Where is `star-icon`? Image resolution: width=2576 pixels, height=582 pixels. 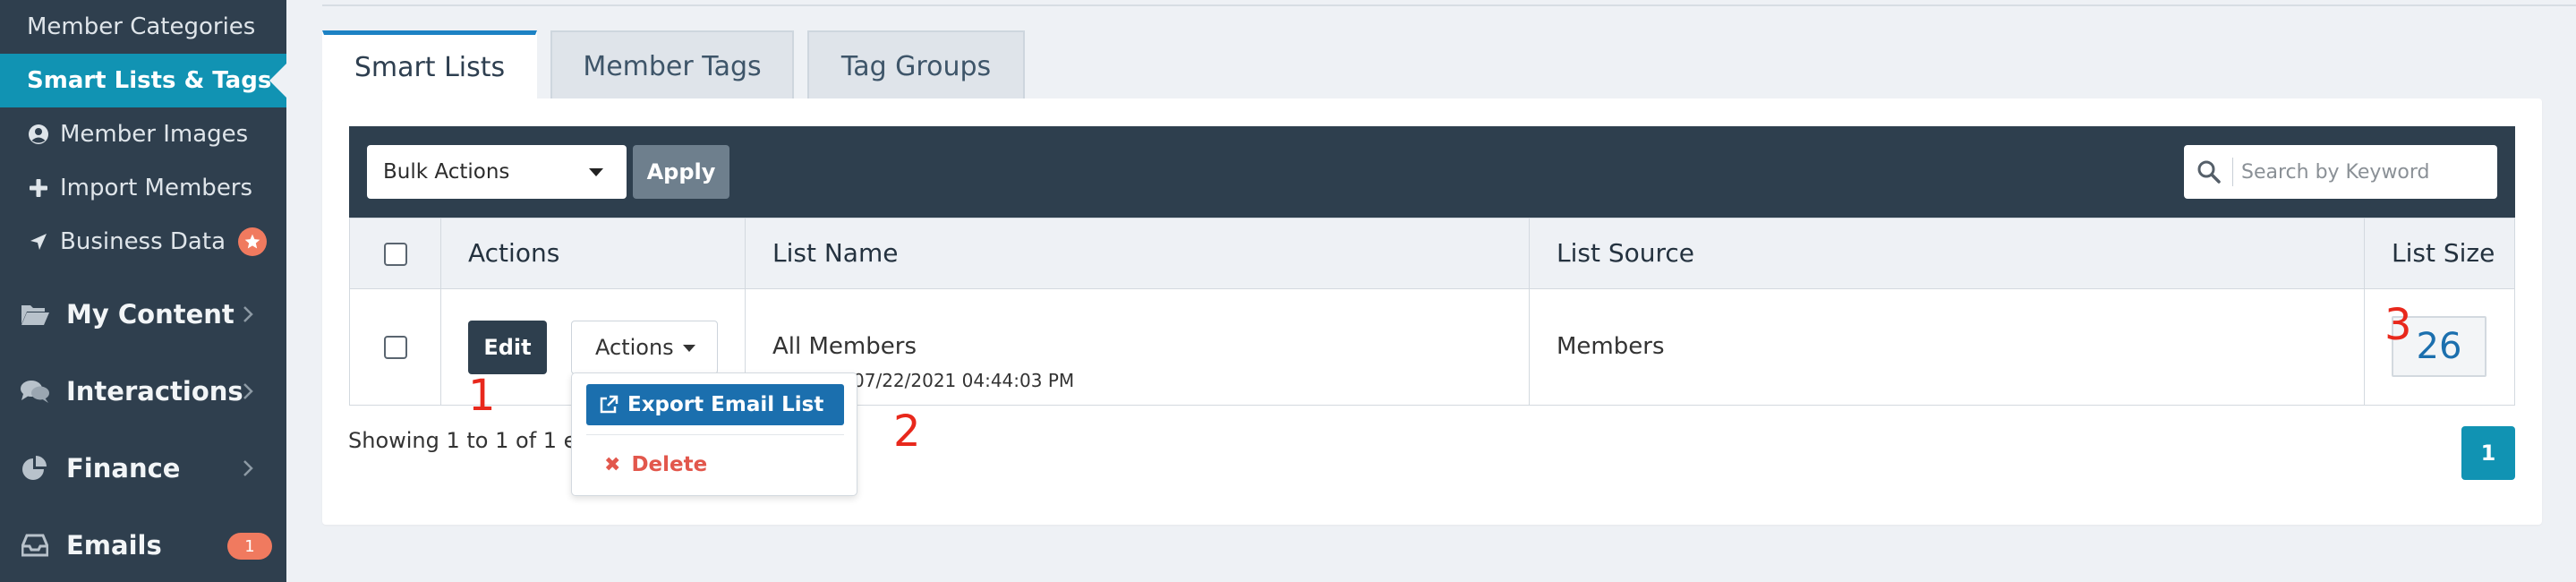 star-icon is located at coordinates (252, 241).